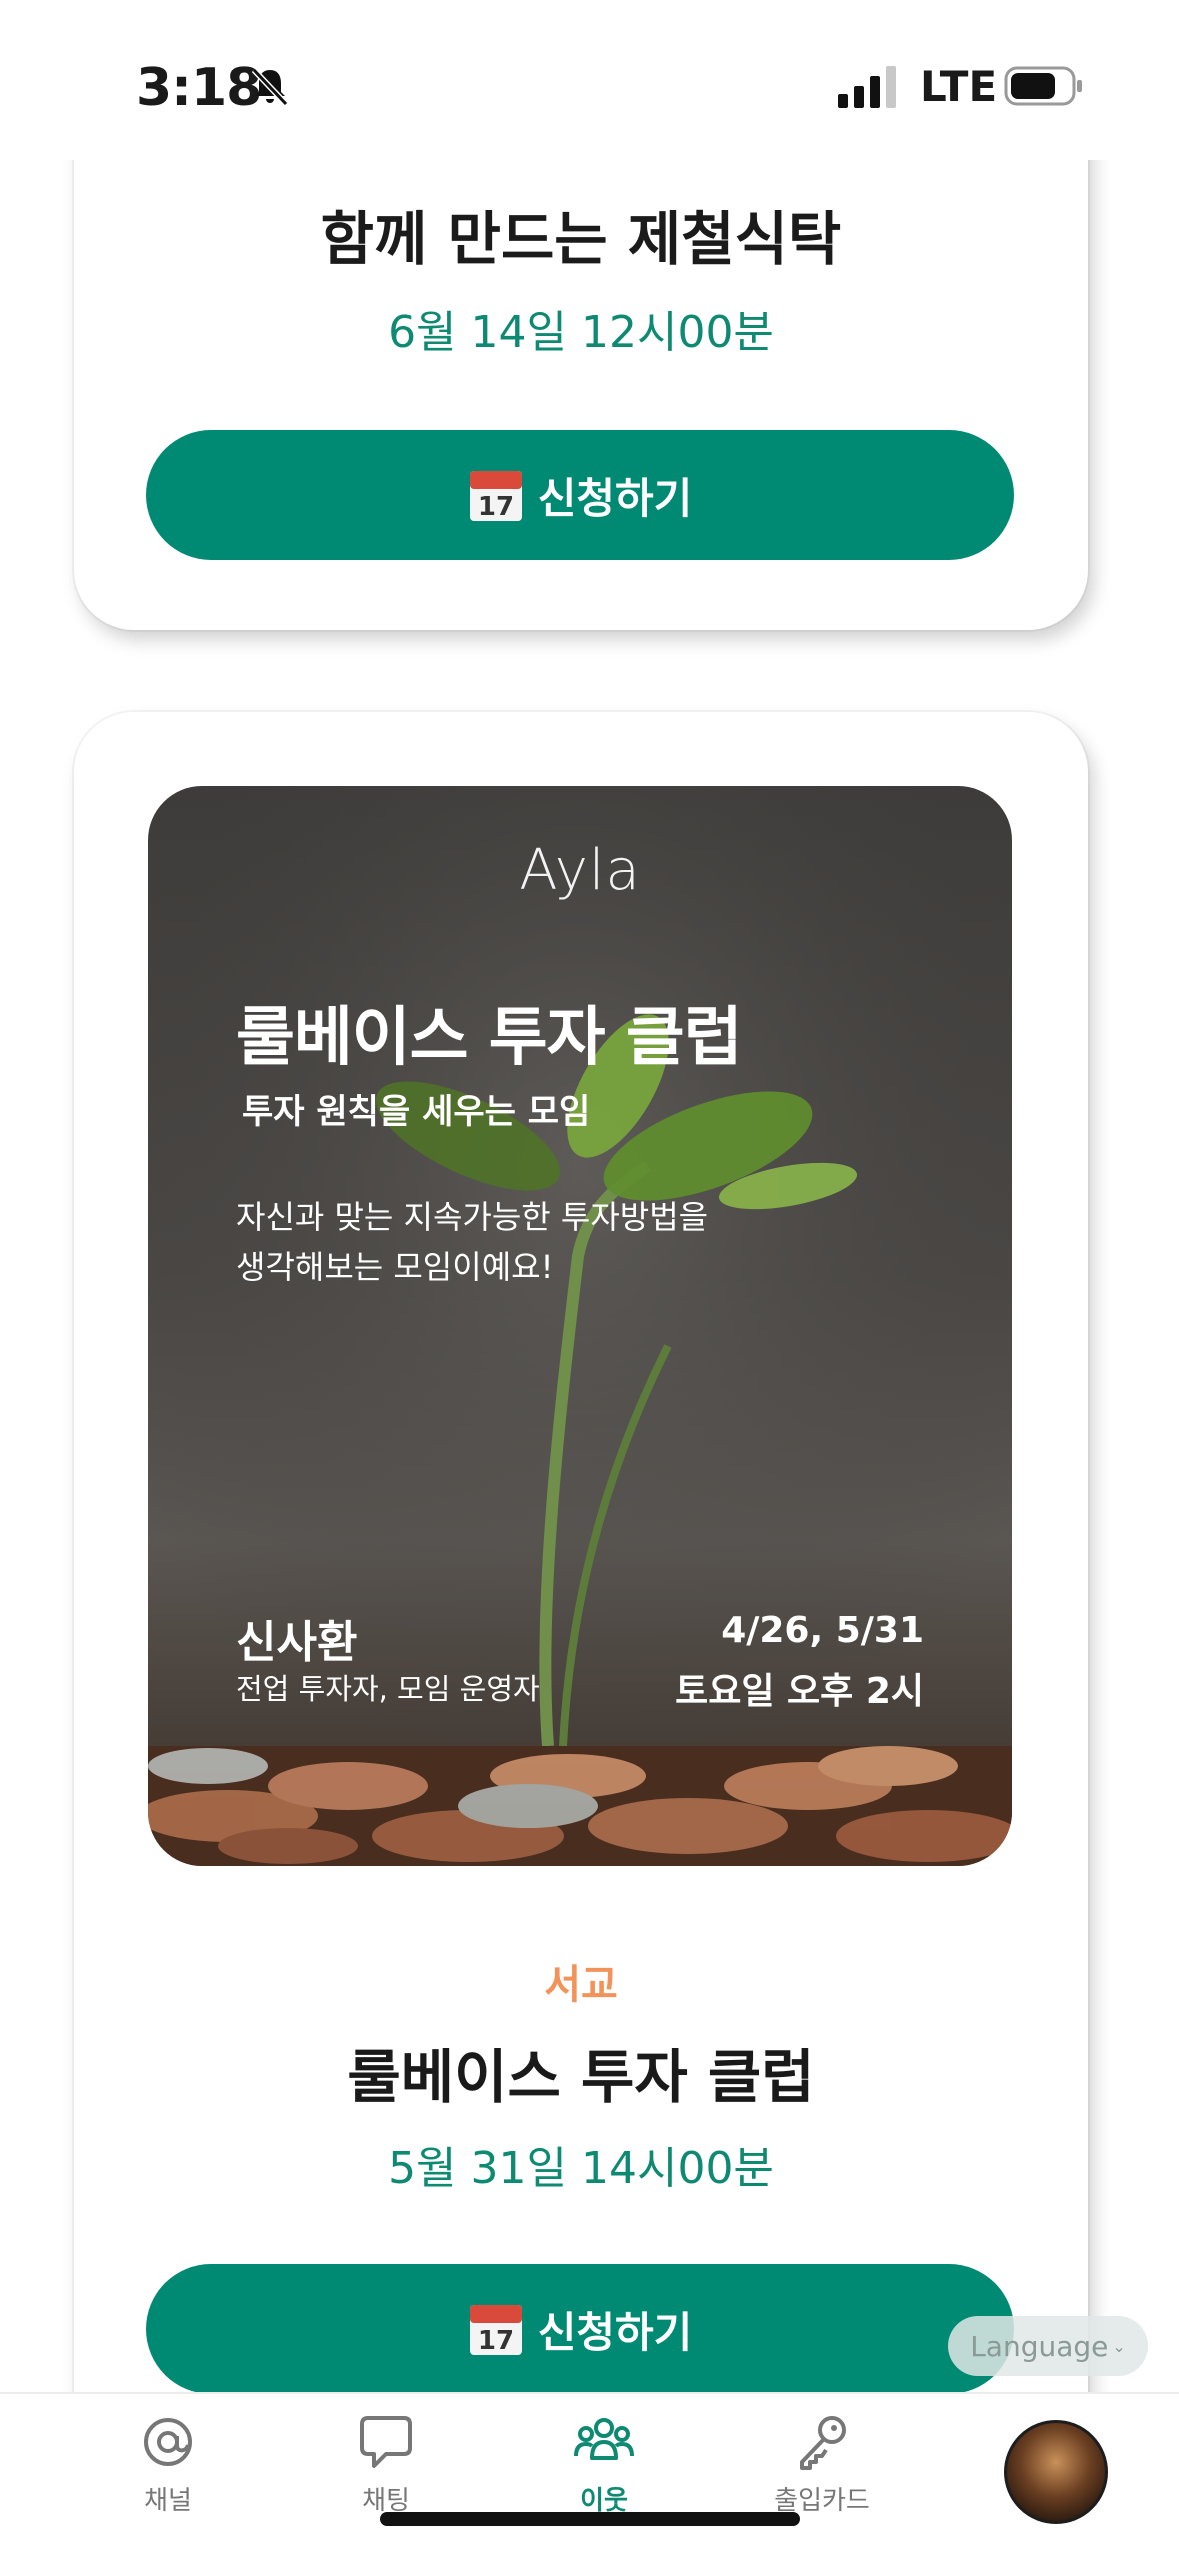 Image resolution: width=1179 pixels, height=2556 pixels. I want to click on poster-host-name: 신사환, so click(297, 1642).